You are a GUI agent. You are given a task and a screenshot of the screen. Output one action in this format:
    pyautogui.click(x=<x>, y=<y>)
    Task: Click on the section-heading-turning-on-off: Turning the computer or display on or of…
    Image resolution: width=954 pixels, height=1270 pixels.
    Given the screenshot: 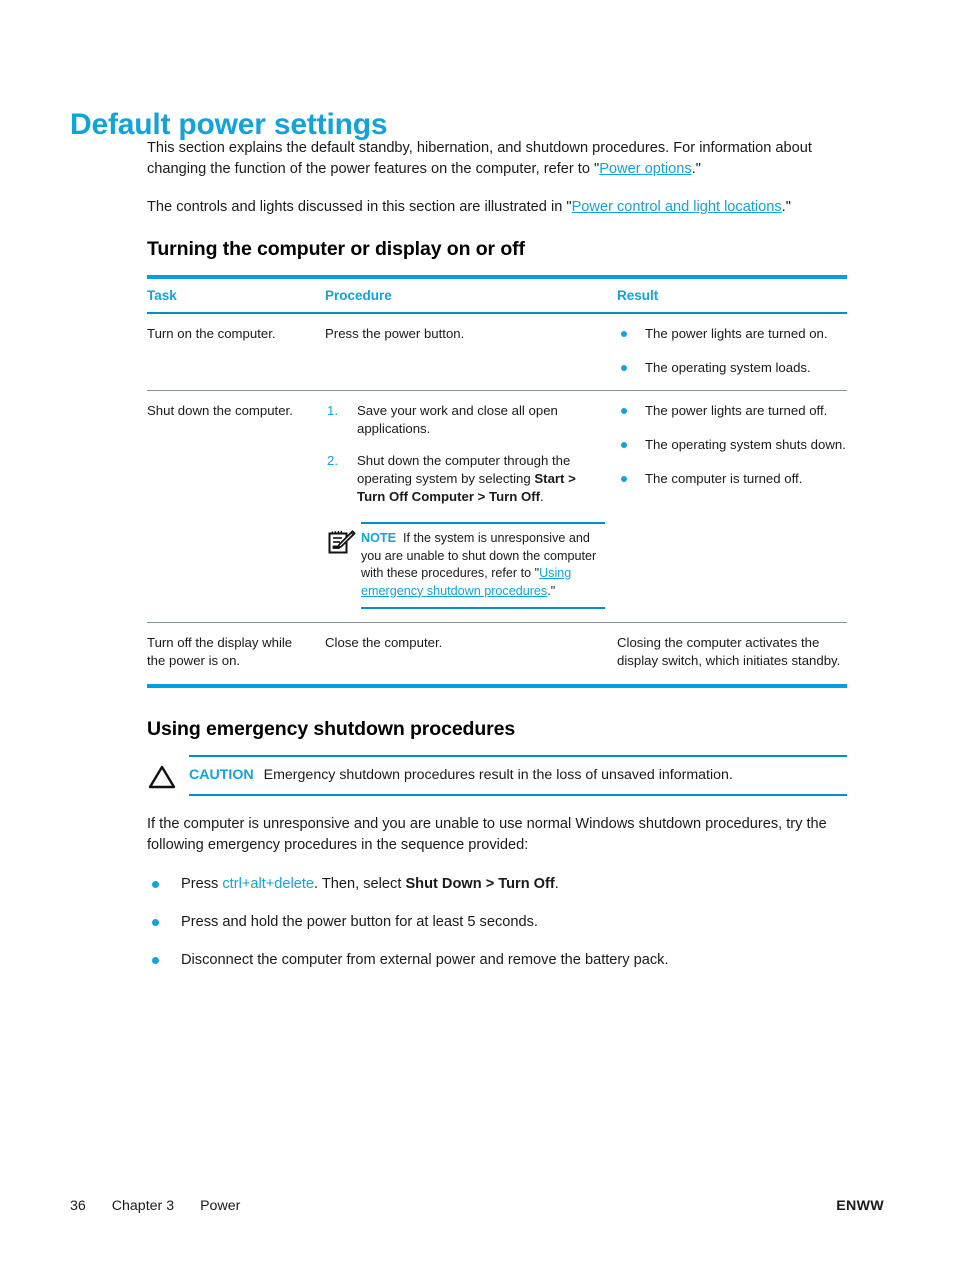 What is the action you would take?
    pyautogui.click(x=336, y=249)
    